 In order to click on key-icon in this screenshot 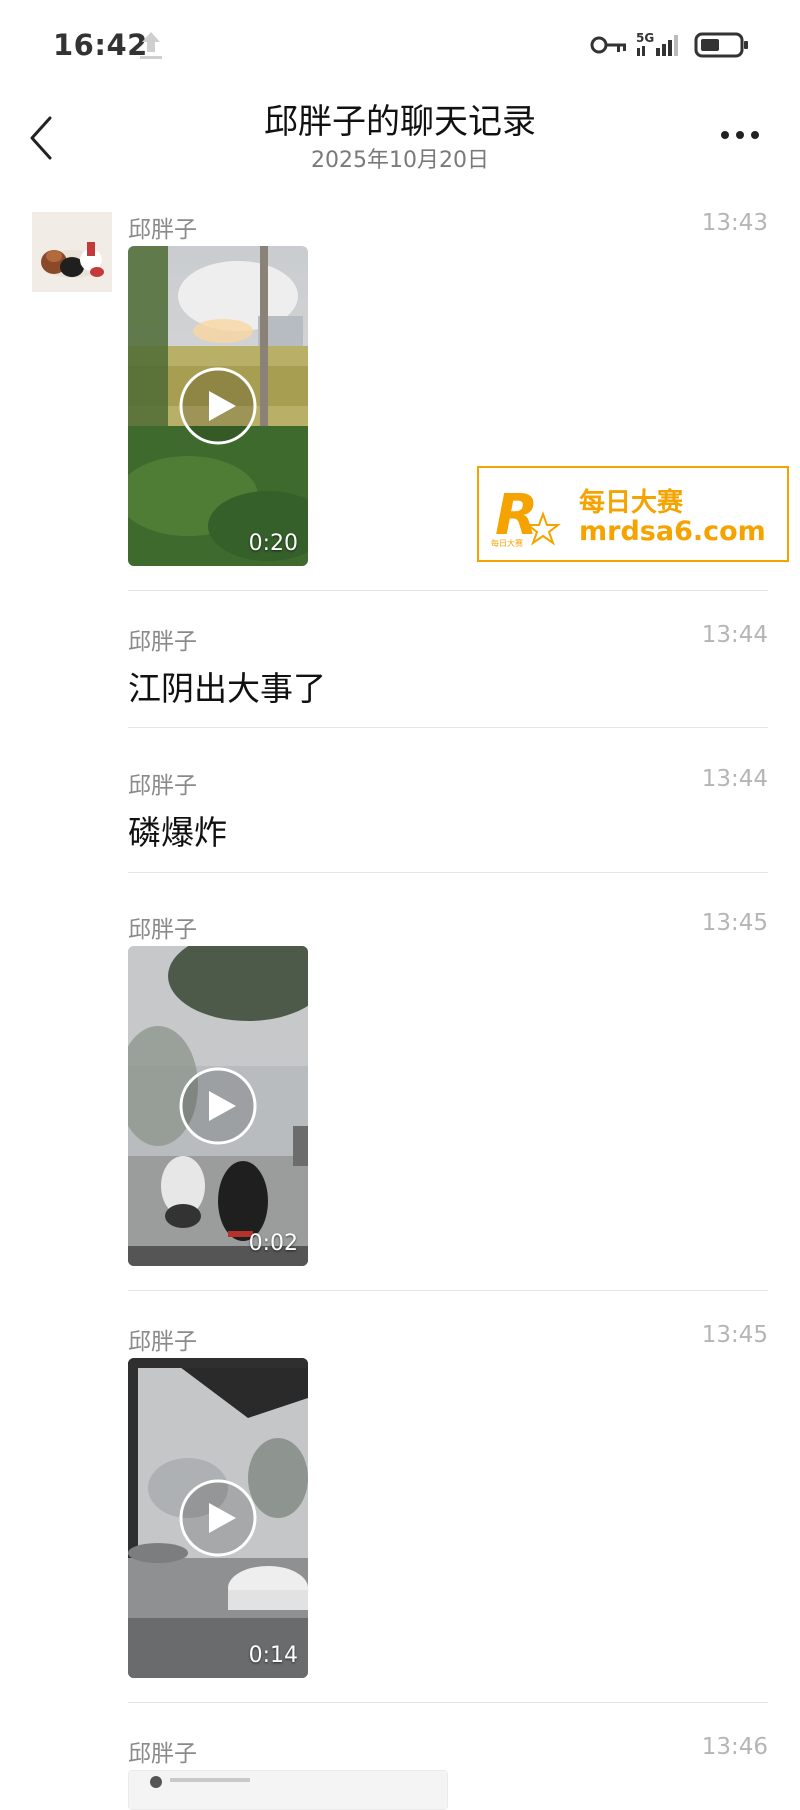, I will do `click(608, 45)`.